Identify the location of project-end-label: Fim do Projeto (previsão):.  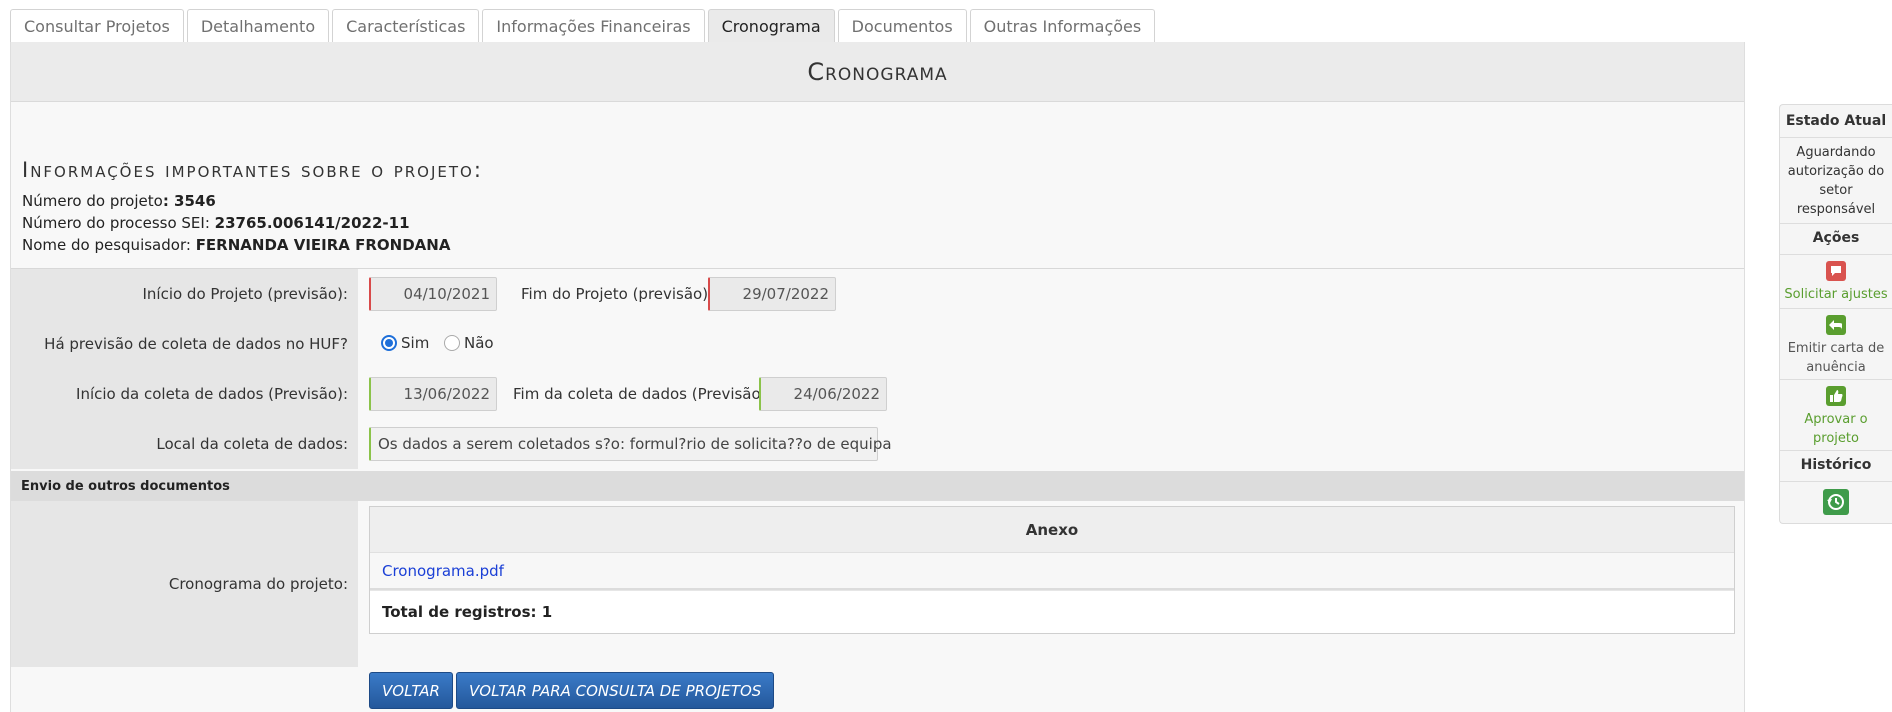
(617, 294).